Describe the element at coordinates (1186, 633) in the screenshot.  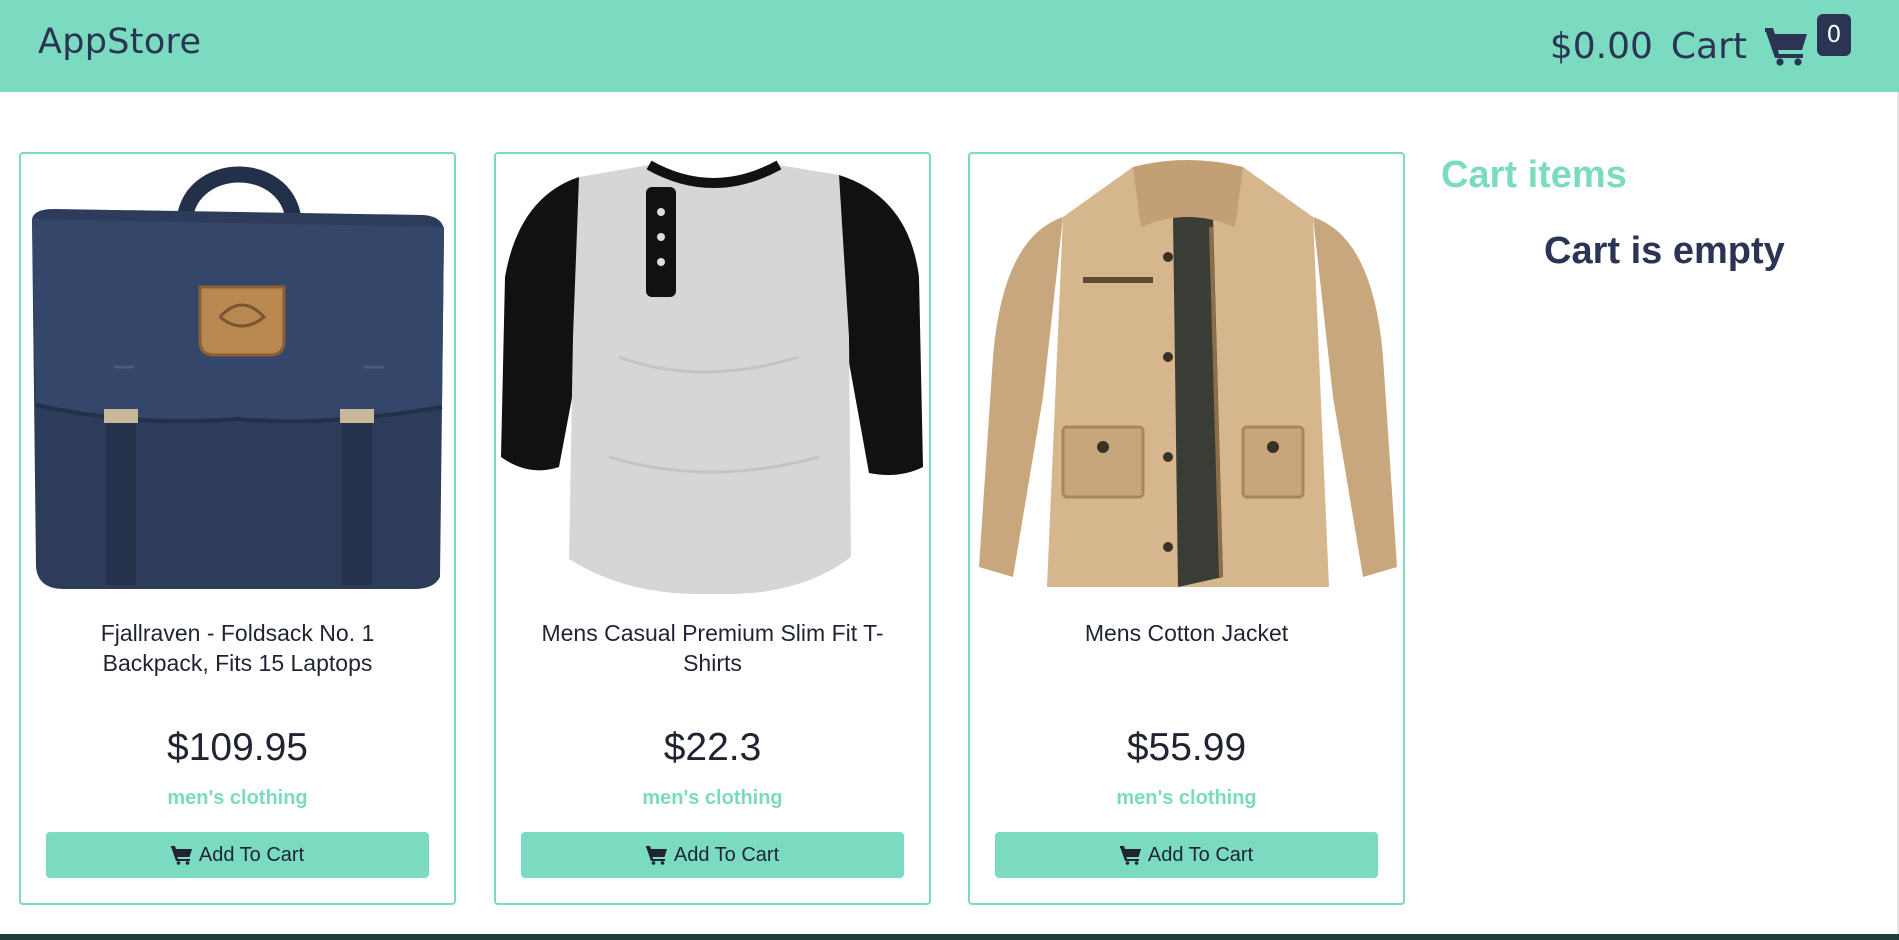
I see `product-title: Mens Cotton Jacket` at that location.